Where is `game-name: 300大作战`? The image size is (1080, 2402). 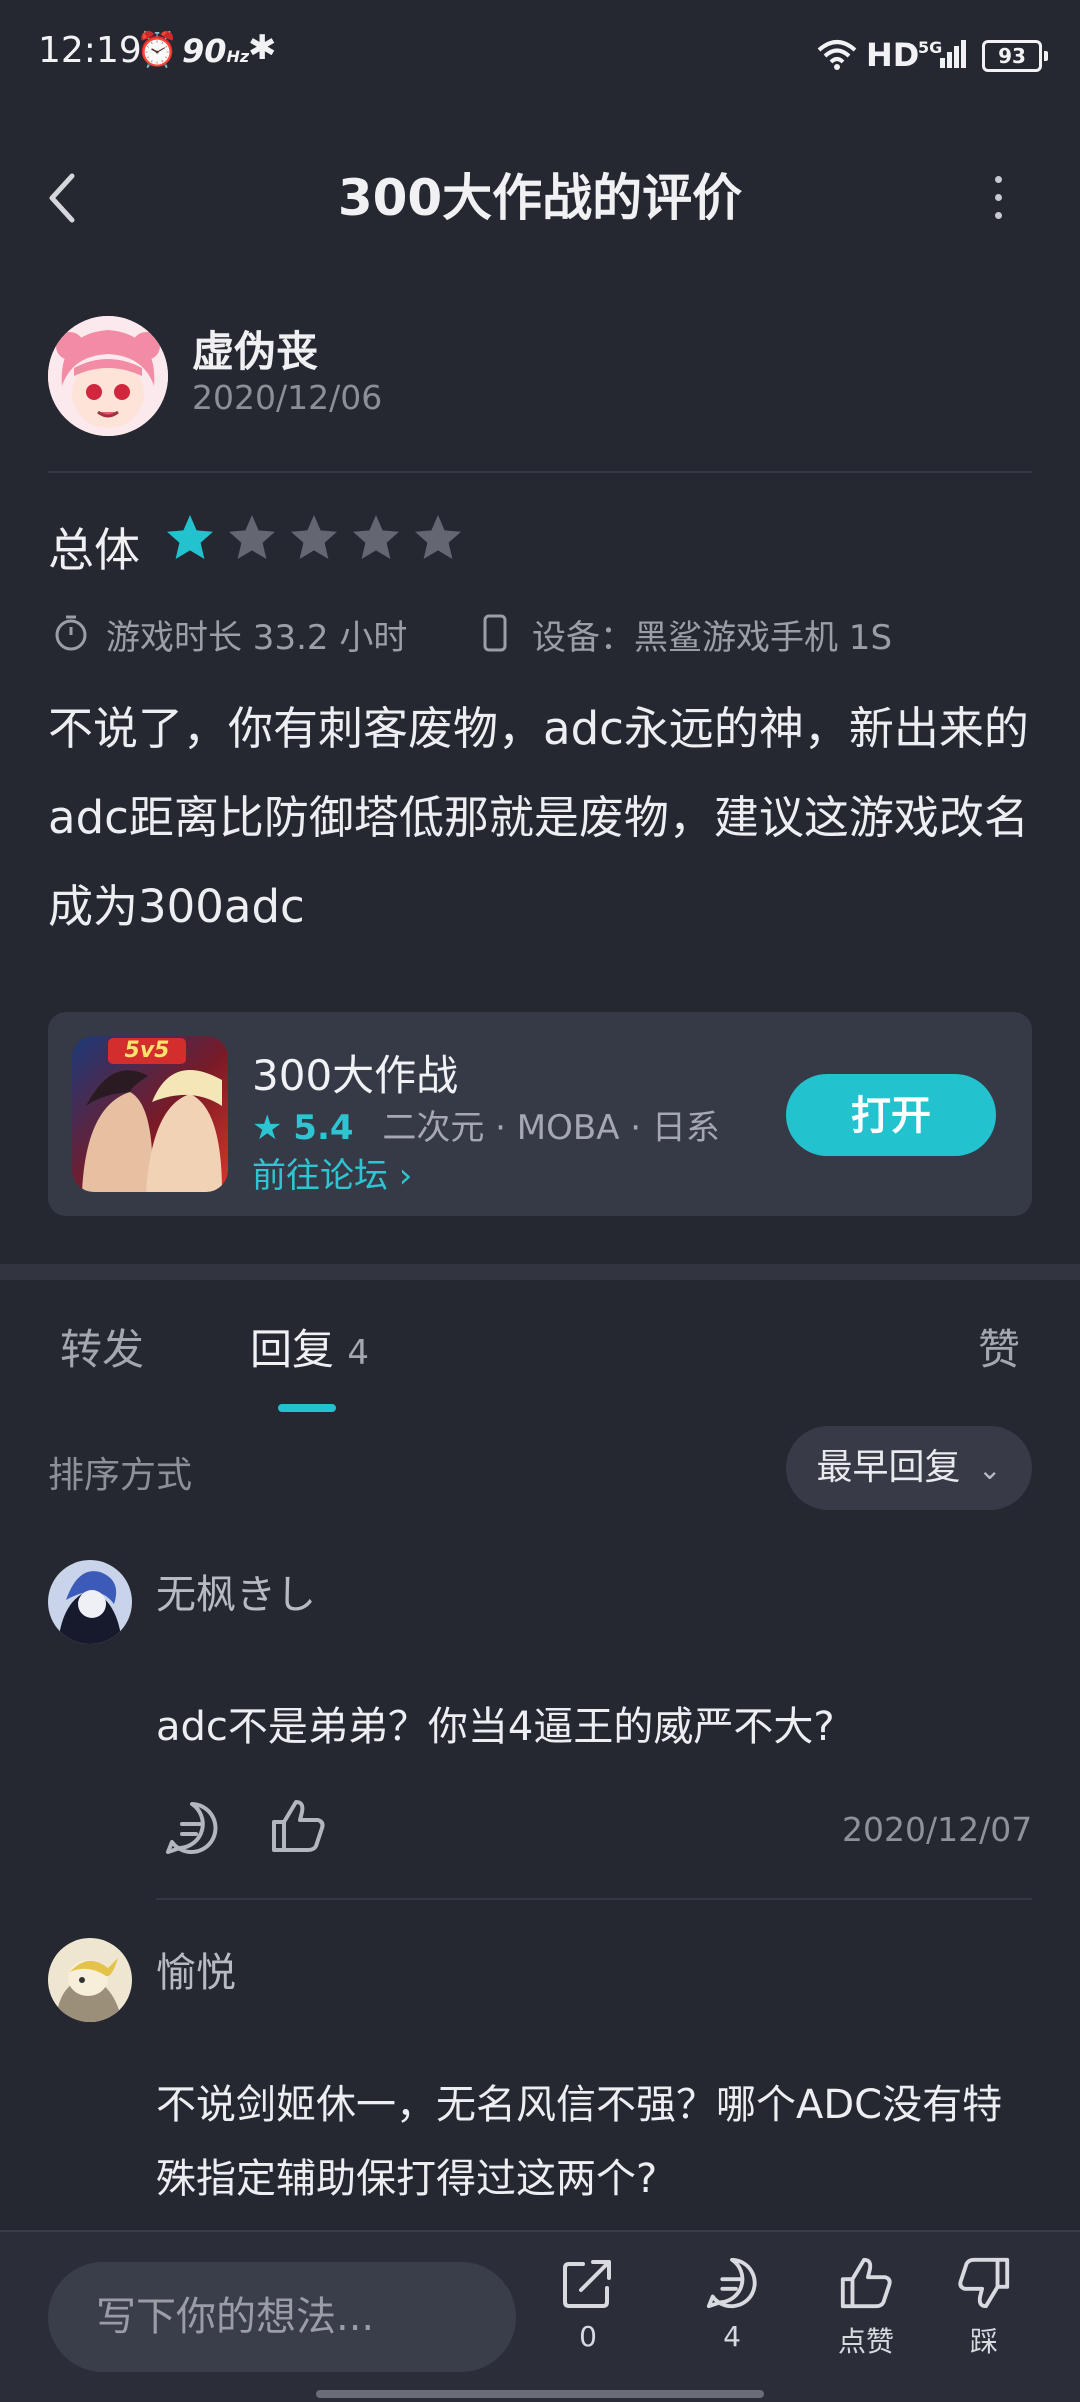 game-name: 300大作战 is located at coordinates (355, 1072).